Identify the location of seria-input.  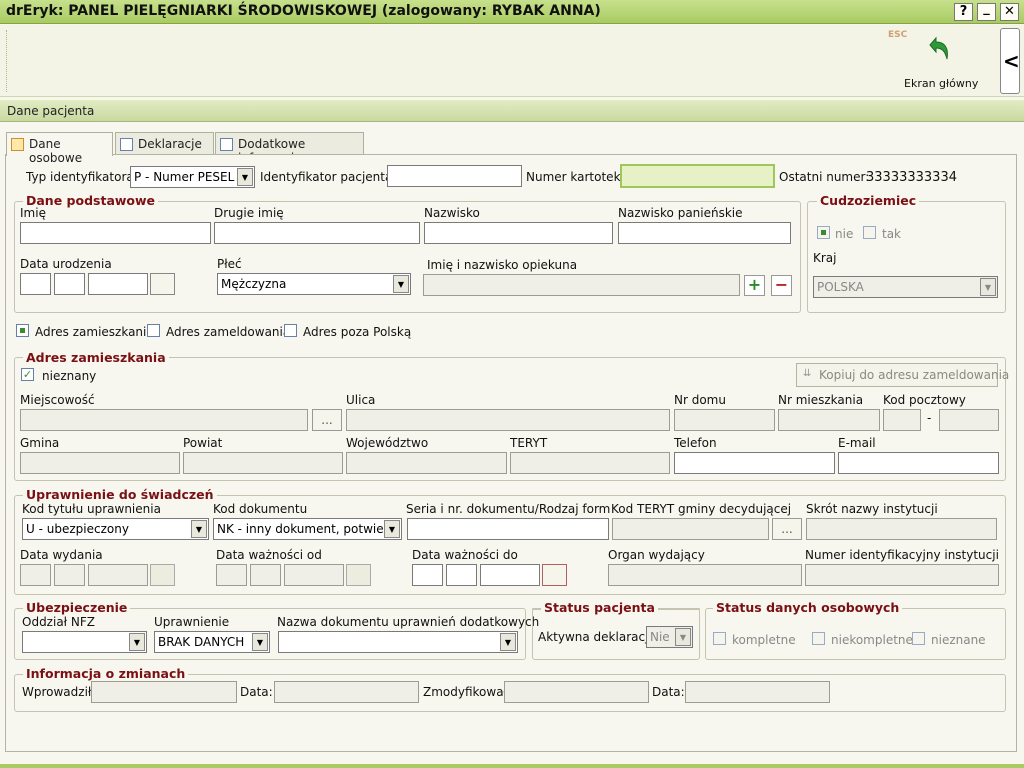
(508, 529).